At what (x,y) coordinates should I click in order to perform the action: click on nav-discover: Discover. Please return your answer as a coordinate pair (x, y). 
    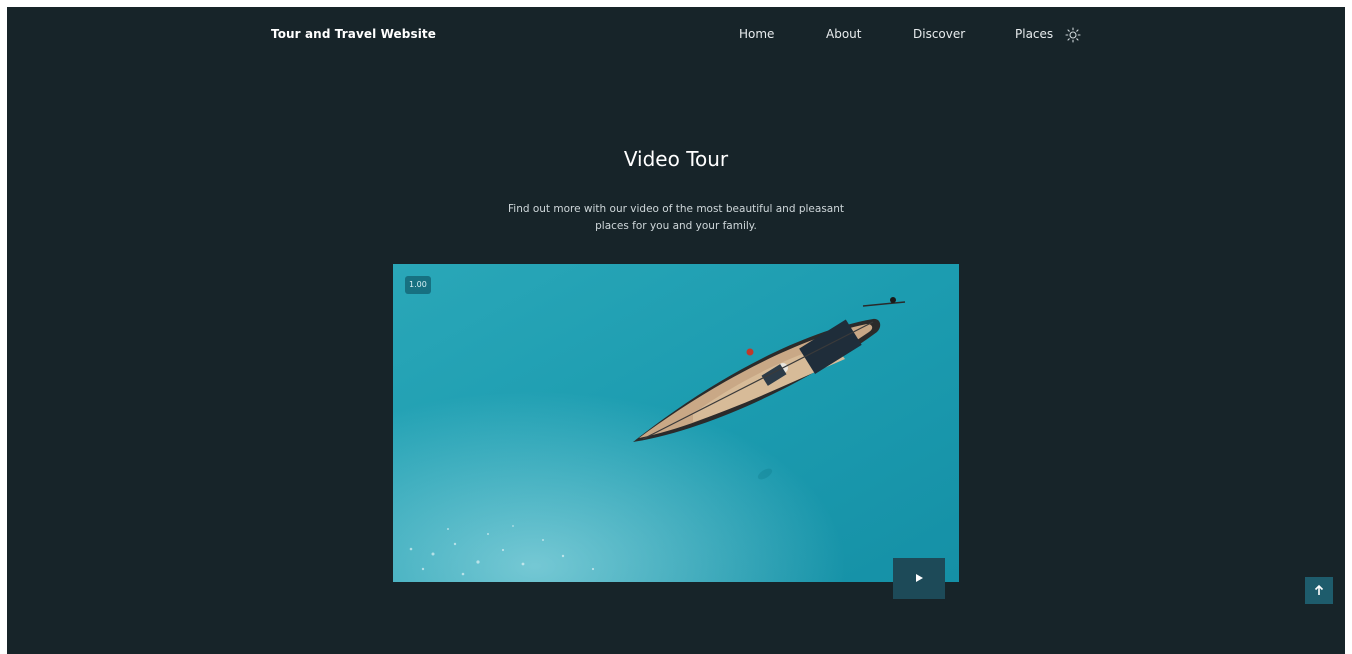
    Looking at the image, I should click on (939, 34).